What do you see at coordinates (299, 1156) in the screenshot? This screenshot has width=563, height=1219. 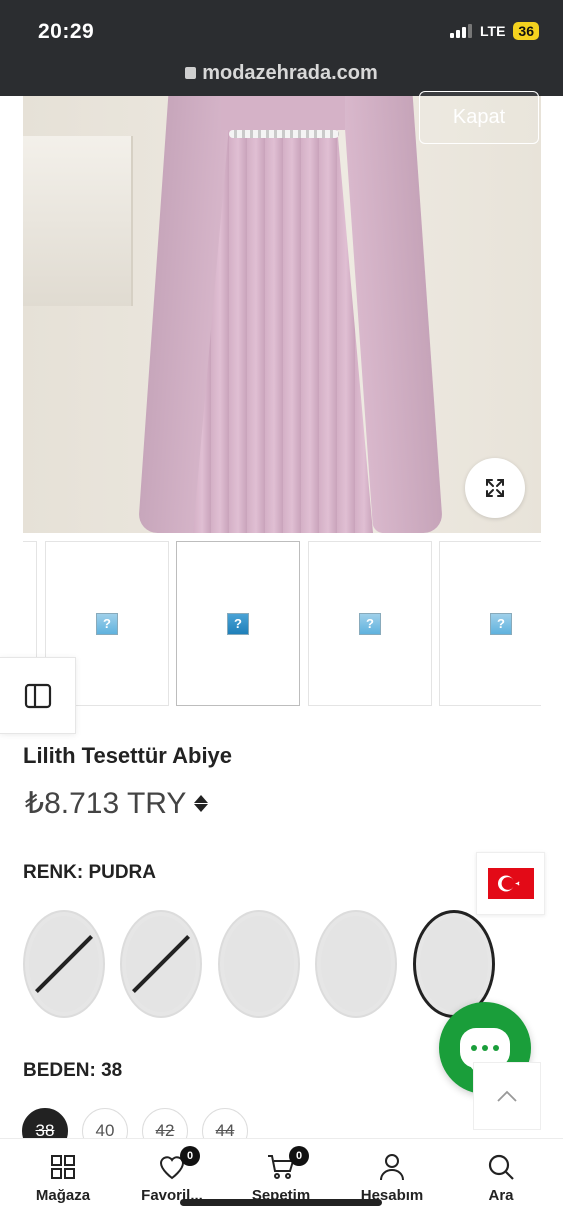 I see `cart-badge: 0` at bounding box center [299, 1156].